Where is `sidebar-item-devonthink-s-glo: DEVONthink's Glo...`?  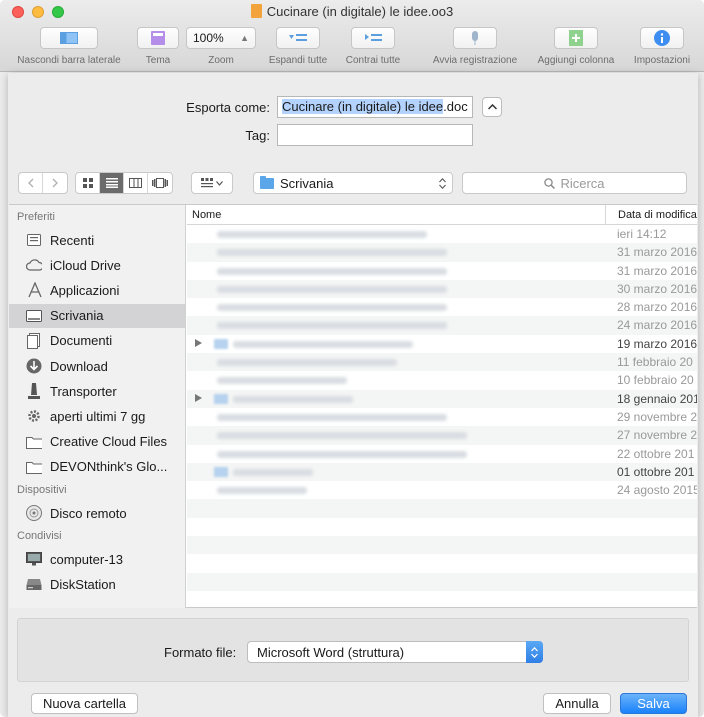 sidebar-item-devonthink-s-glo: DEVONthink's Glo... is located at coordinates (97, 467).